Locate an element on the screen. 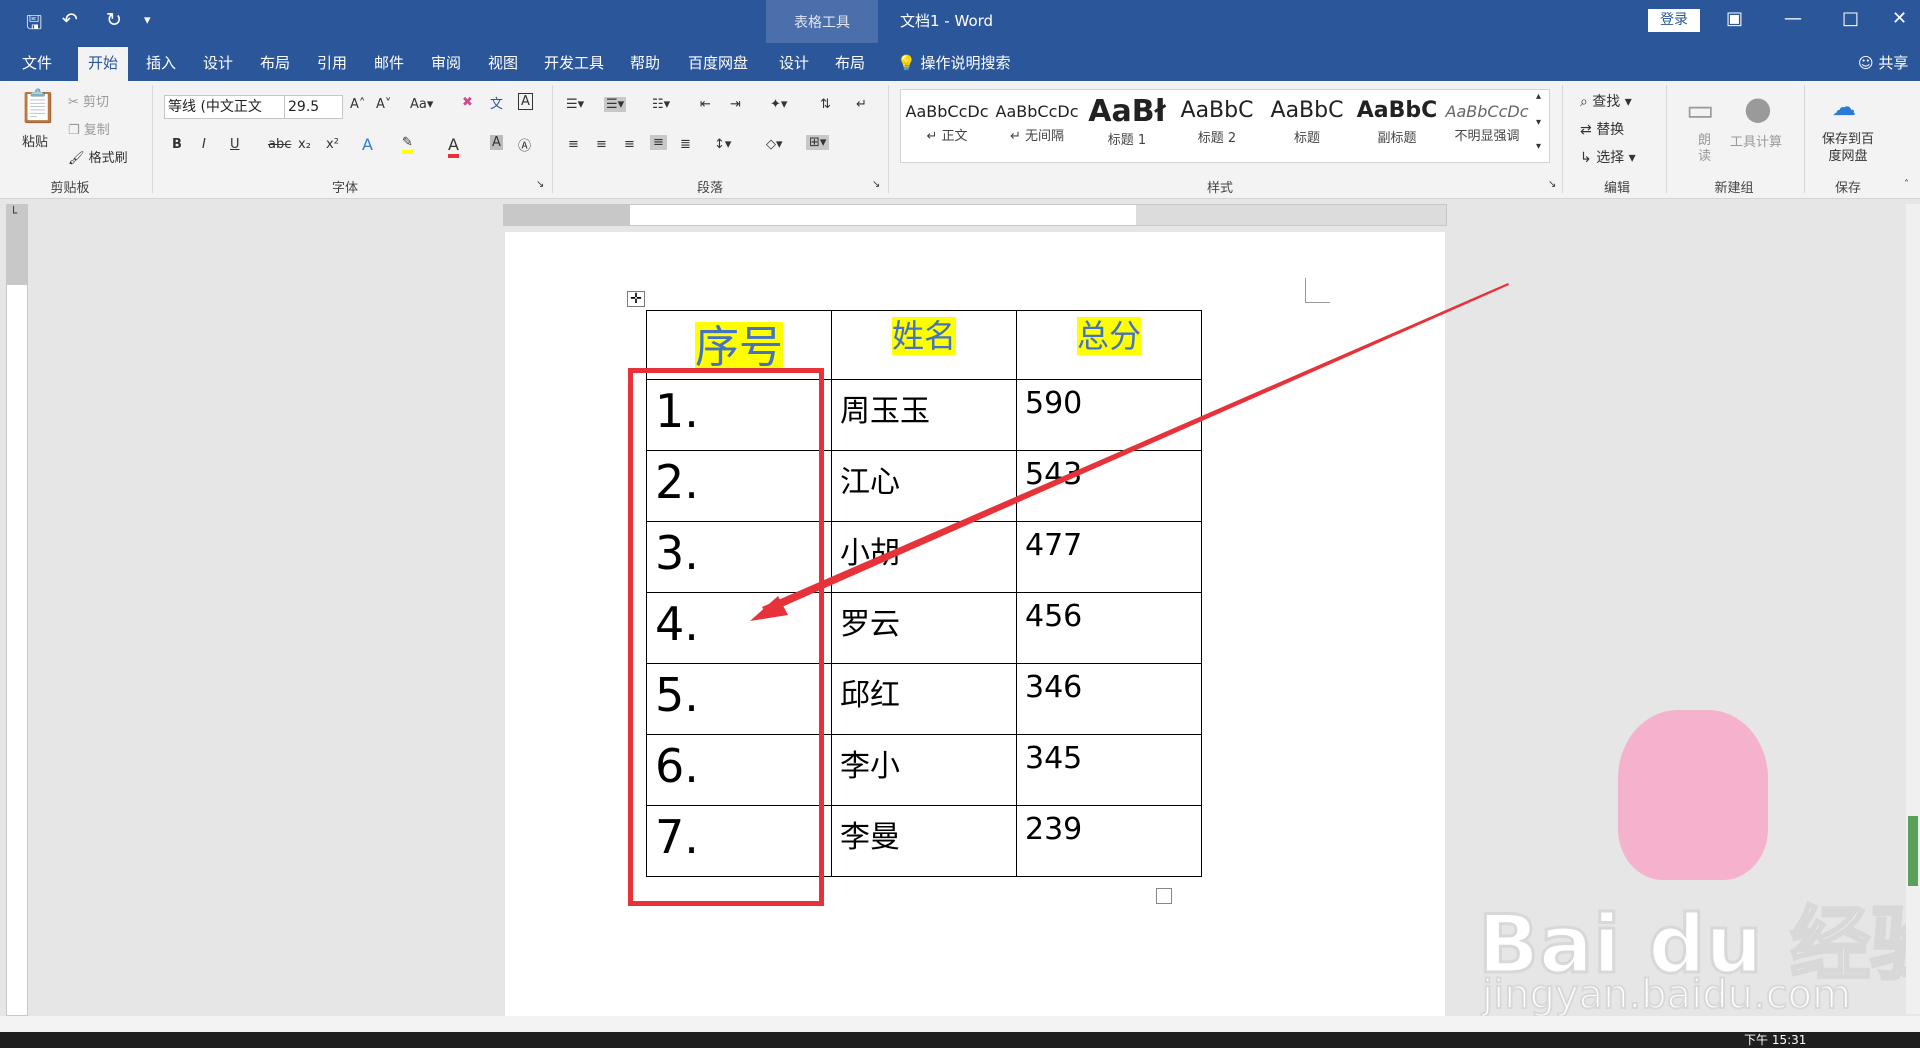 This screenshot has height=1048, width=1920. replace-button: ⇄ 替换 is located at coordinates (1602, 129).